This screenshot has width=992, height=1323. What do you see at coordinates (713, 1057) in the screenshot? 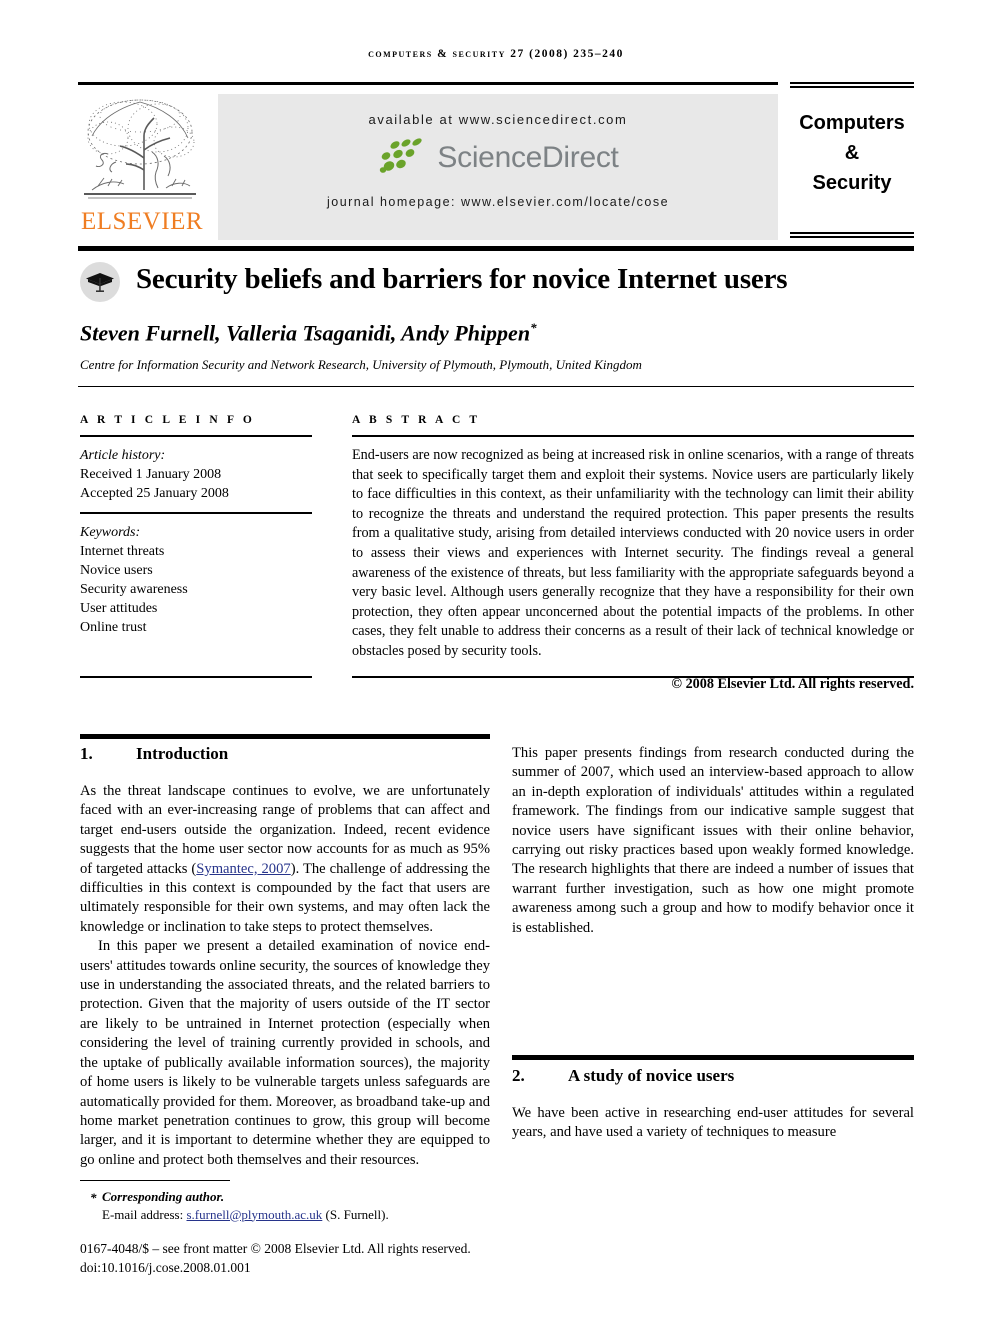
I see `section2-top-rule` at bounding box center [713, 1057].